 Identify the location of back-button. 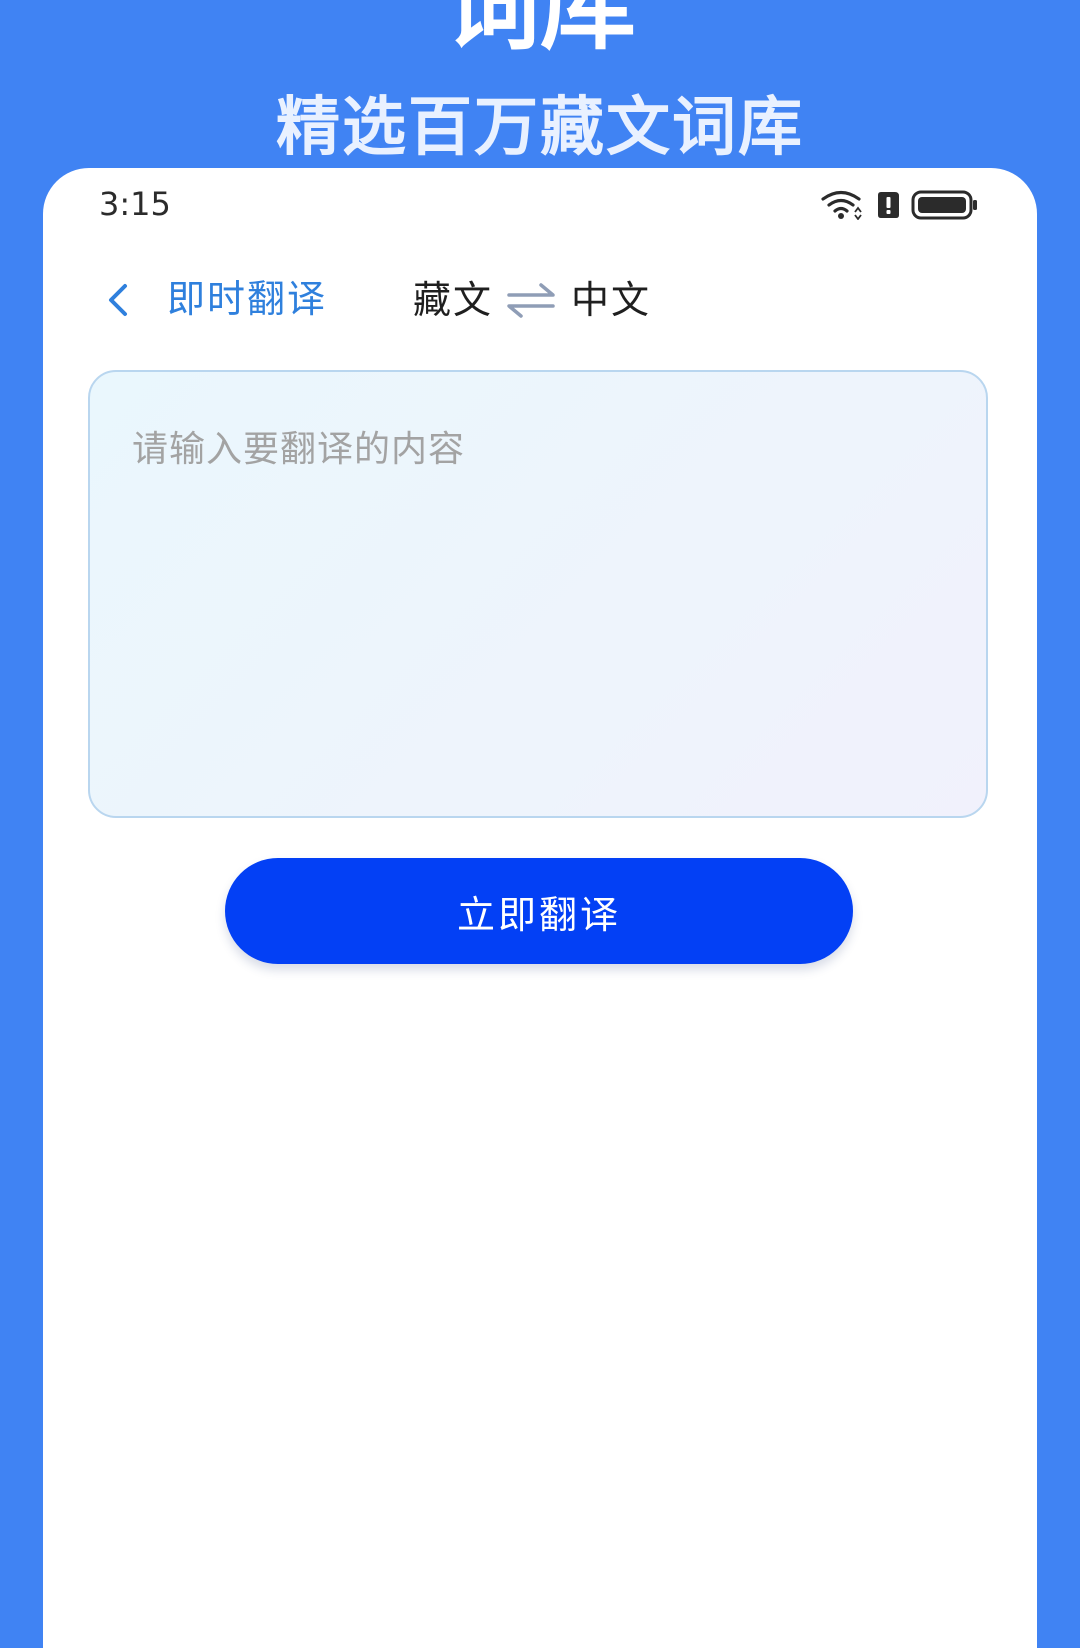
(119, 300).